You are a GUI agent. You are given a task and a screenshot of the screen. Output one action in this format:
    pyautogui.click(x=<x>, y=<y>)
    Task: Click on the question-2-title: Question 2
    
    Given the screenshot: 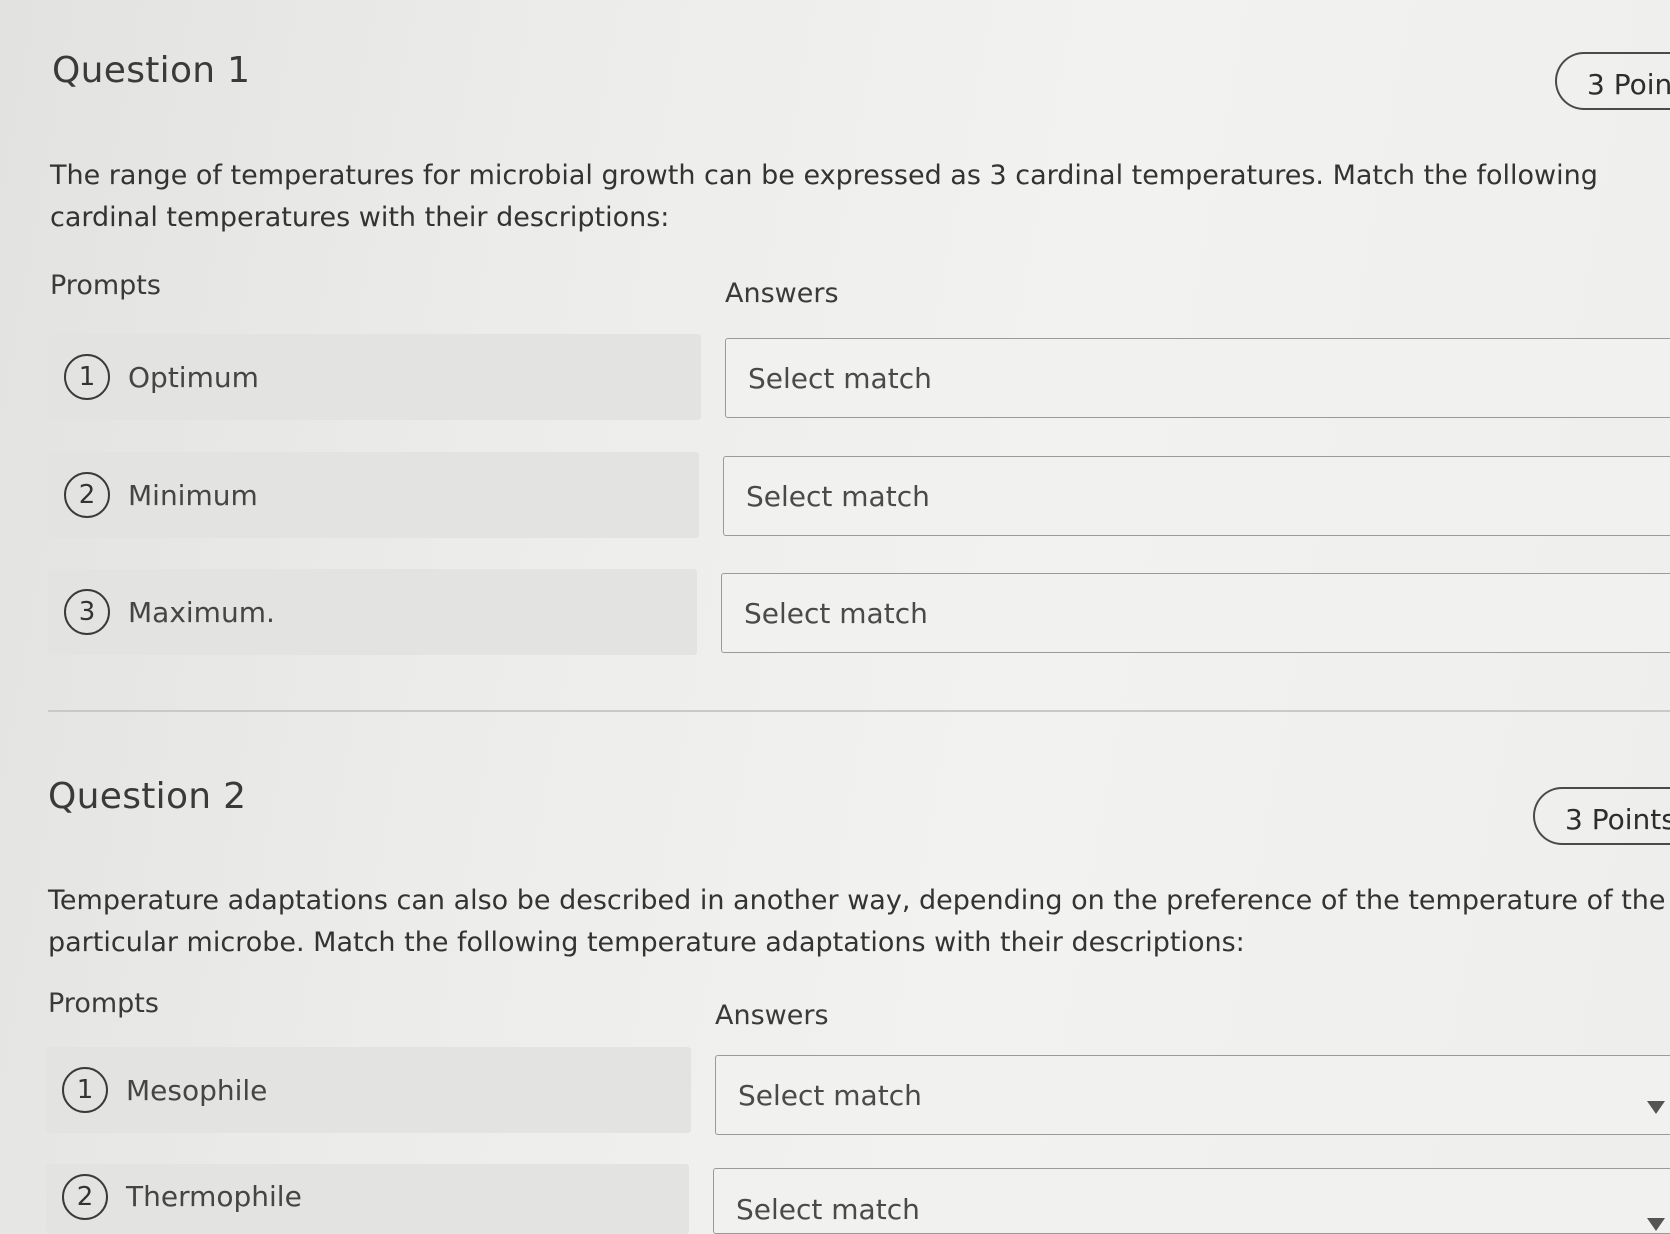 What is the action you would take?
    pyautogui.click(x=147, y=796)
    